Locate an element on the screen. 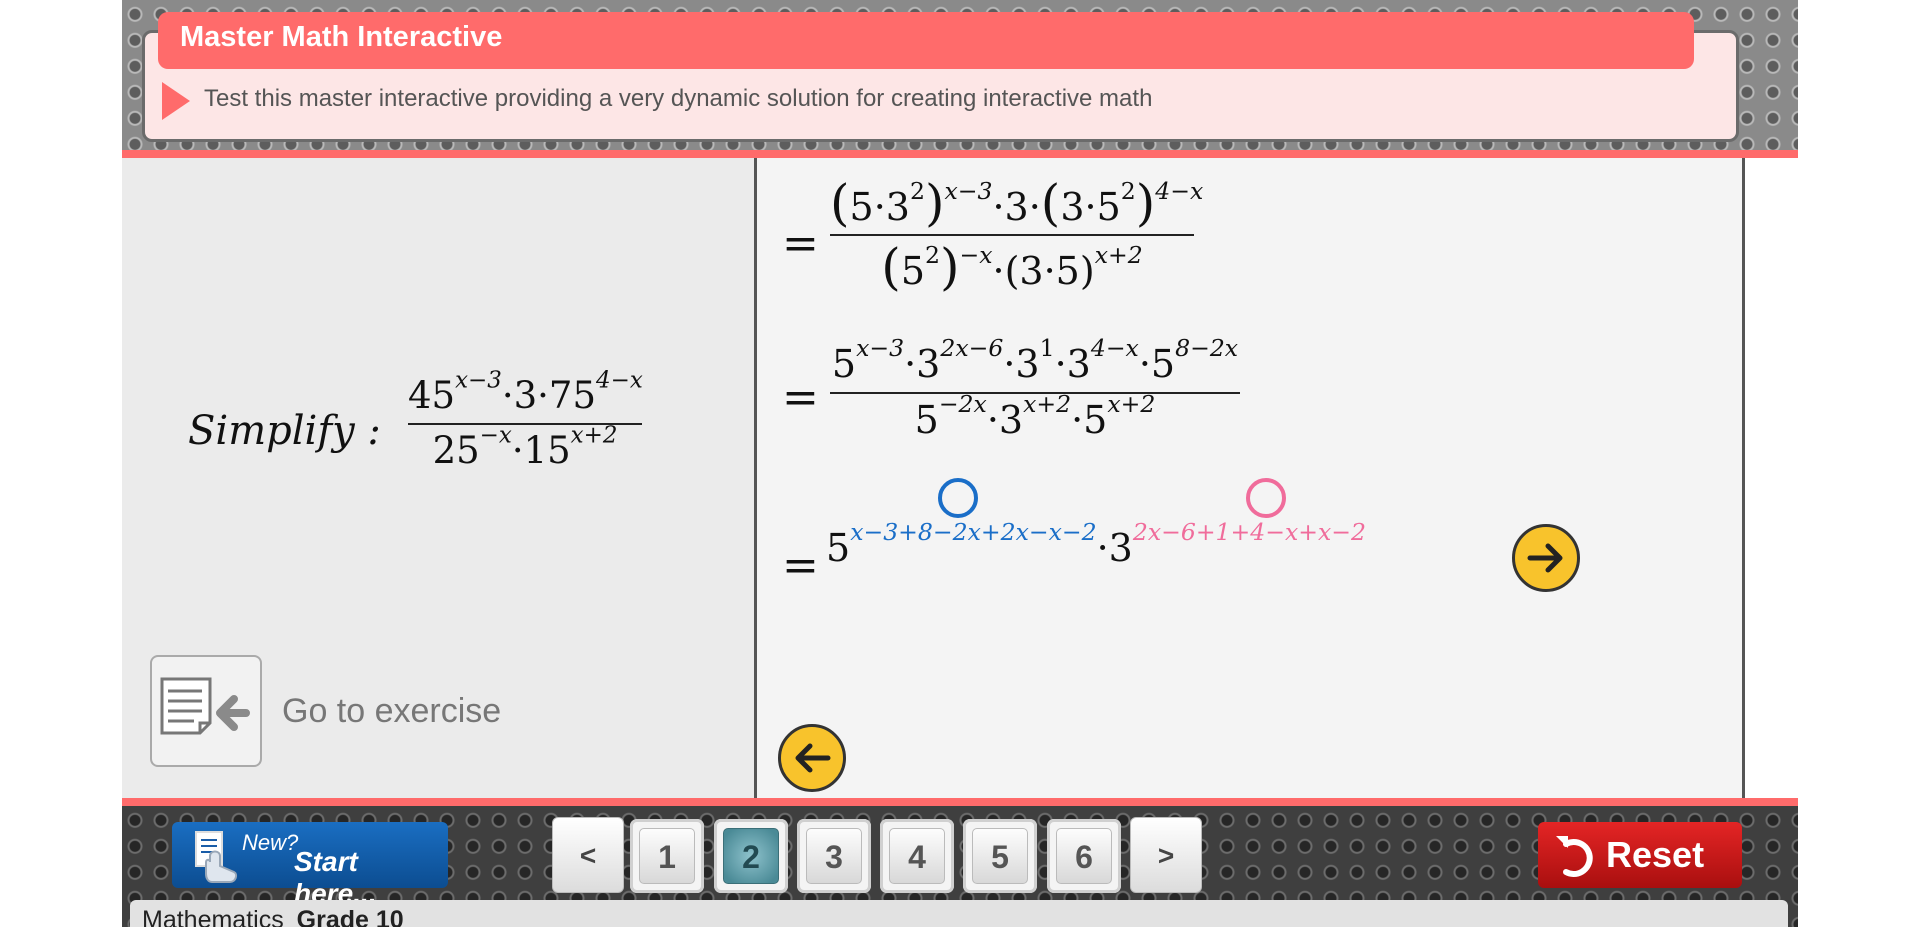 Image resolution: width=1907 pixels, height=927 pixels. prev-page-button: < is located at coordinates (588, 855).